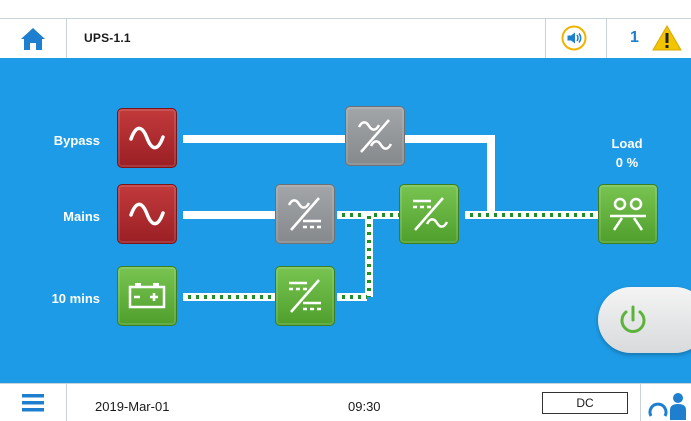  Describe the element at coordinates (75, 298) in the screenshot. I see `battery-runtime-label: 10 mins` at that location.